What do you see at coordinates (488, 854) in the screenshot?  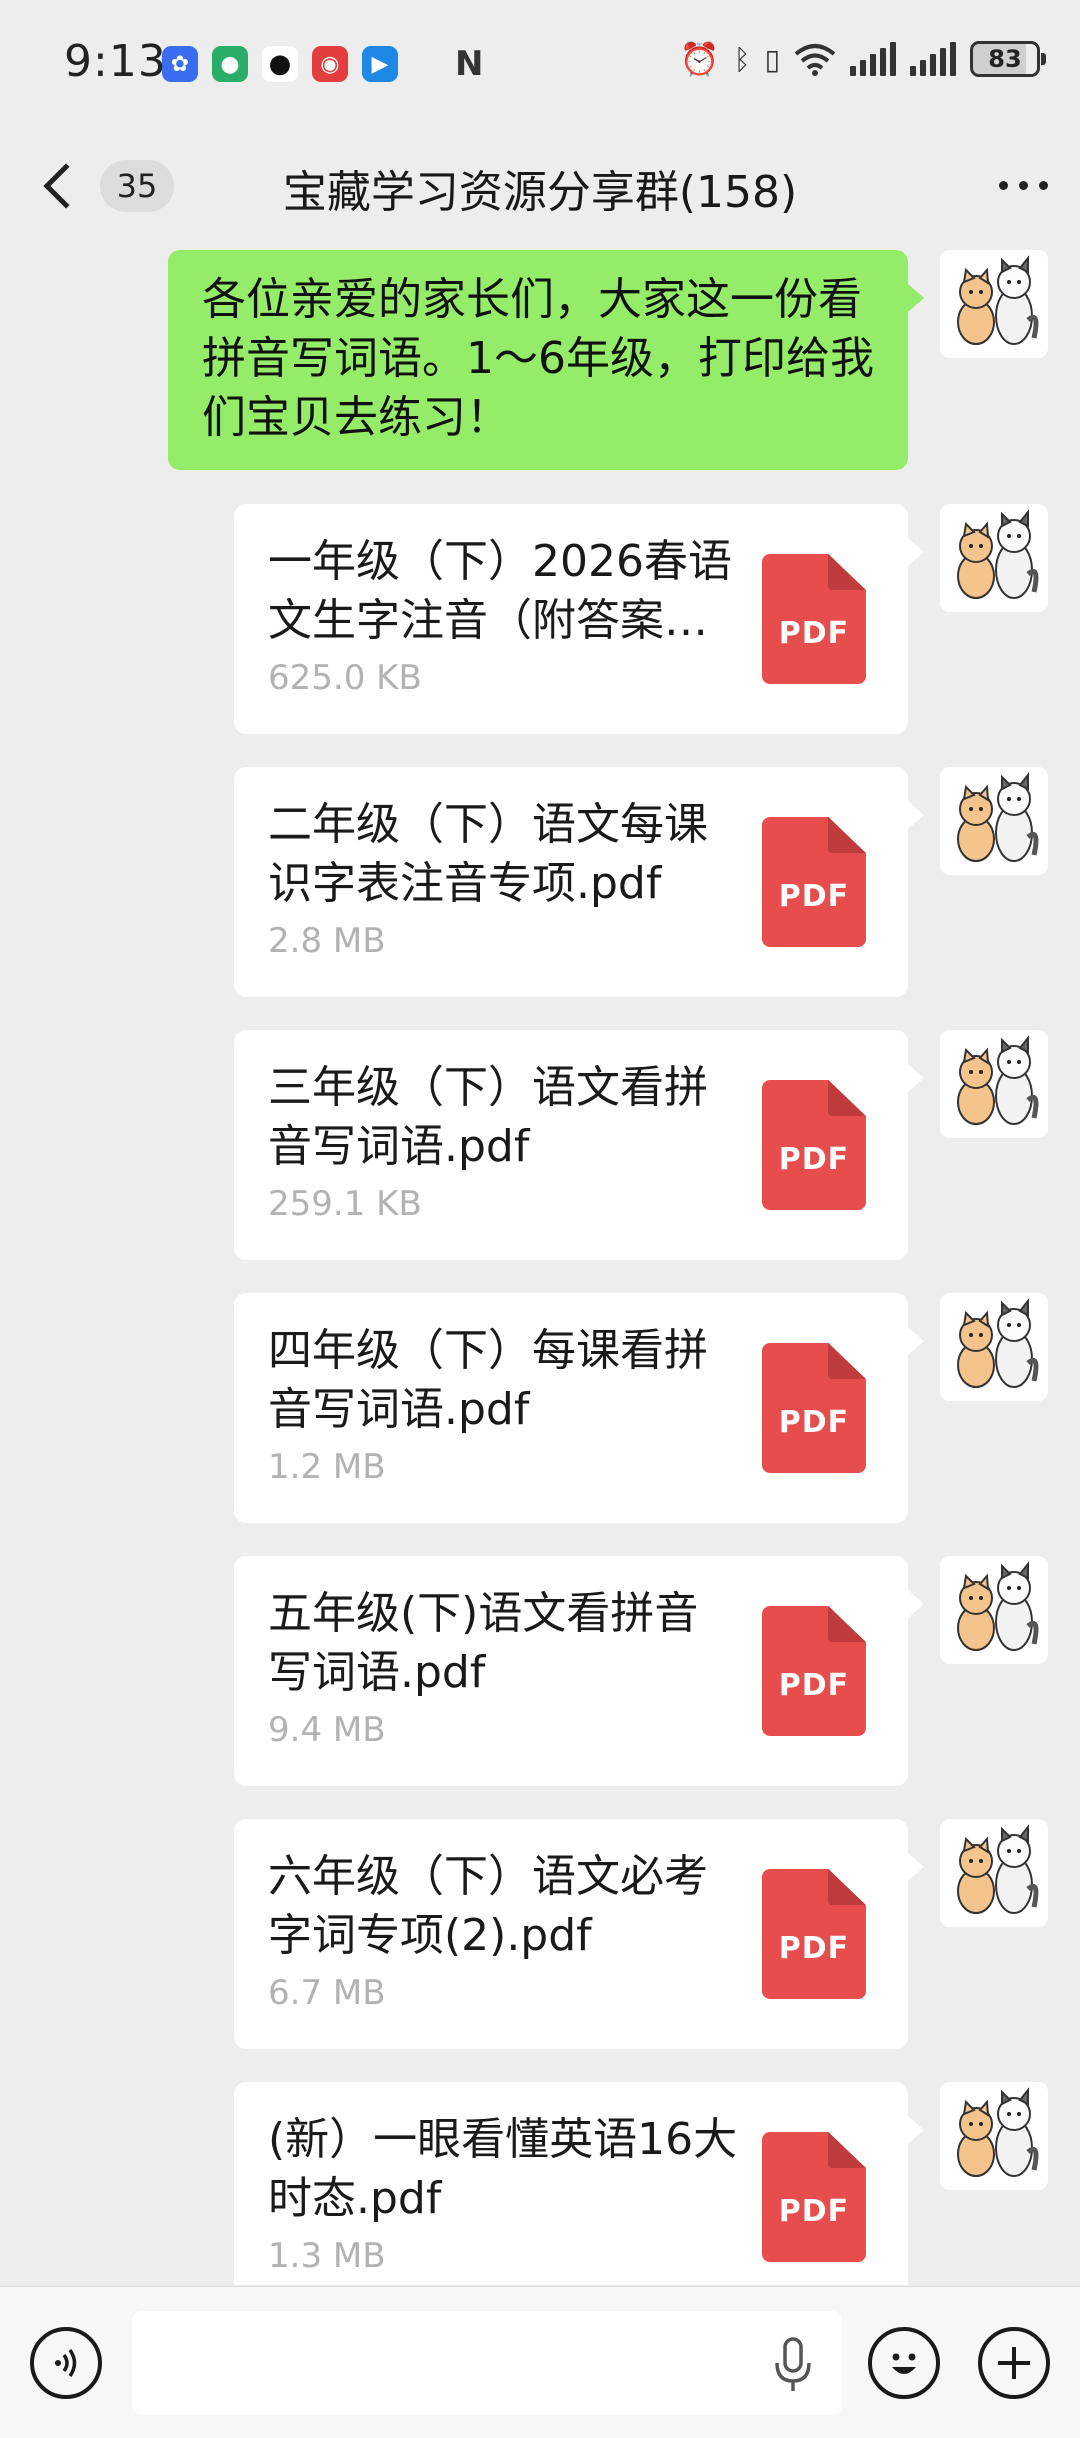 I see `file-name: 二年级（下）语文每课识字表注音专项.pdf` at bounding box center [488, 854].